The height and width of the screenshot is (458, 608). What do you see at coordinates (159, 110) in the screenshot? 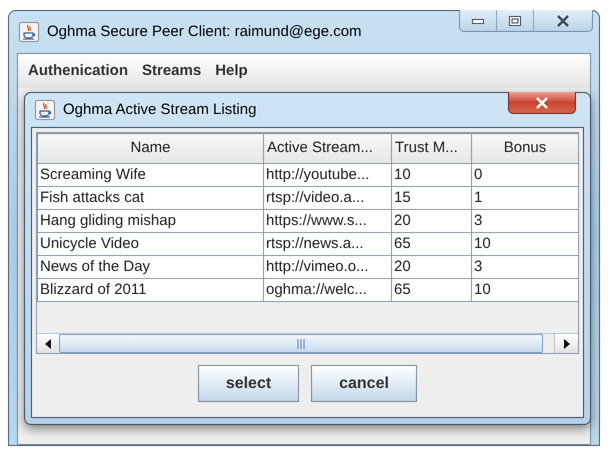
I see `dialog-title: Oghma Active Stream Listing` at bounding box center [159, 110].